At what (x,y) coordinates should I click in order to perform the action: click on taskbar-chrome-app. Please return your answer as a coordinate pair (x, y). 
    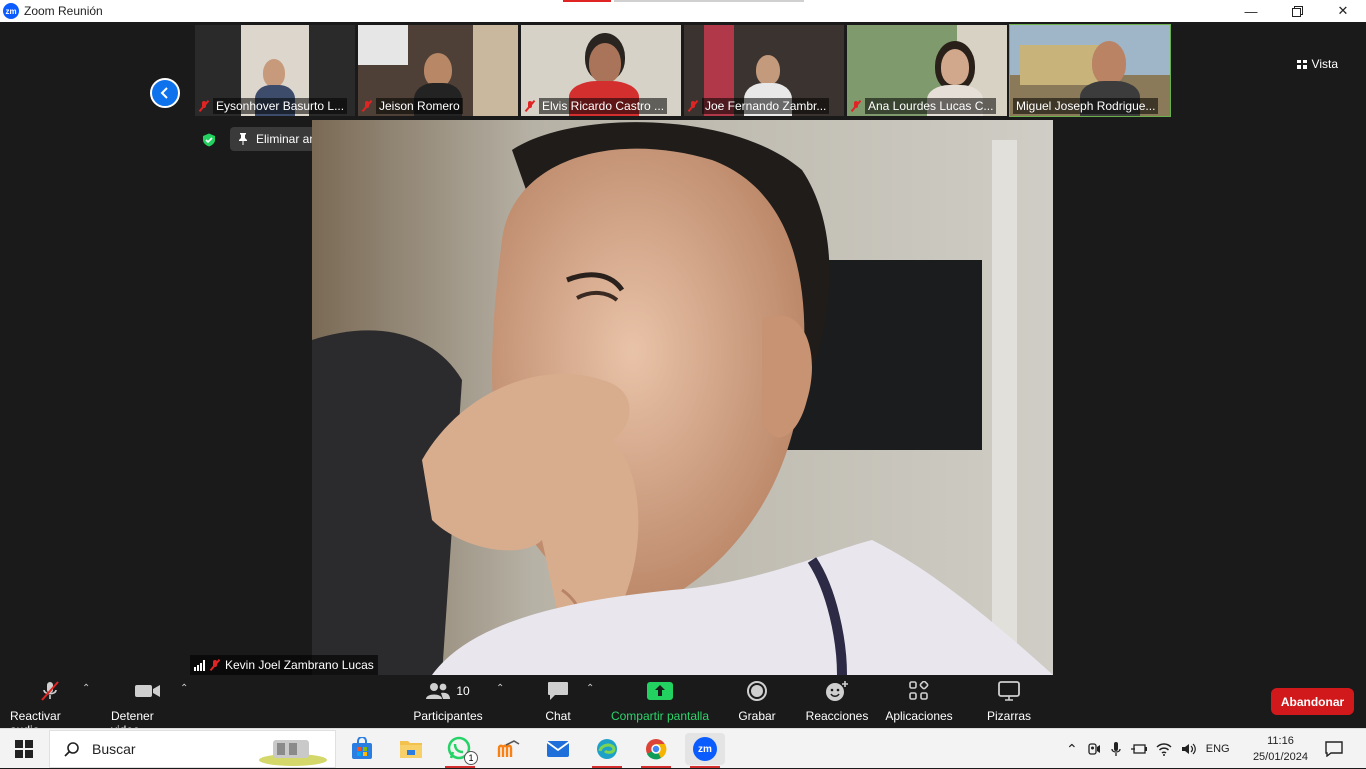
    Looking at the image, I should click on (656, 750).